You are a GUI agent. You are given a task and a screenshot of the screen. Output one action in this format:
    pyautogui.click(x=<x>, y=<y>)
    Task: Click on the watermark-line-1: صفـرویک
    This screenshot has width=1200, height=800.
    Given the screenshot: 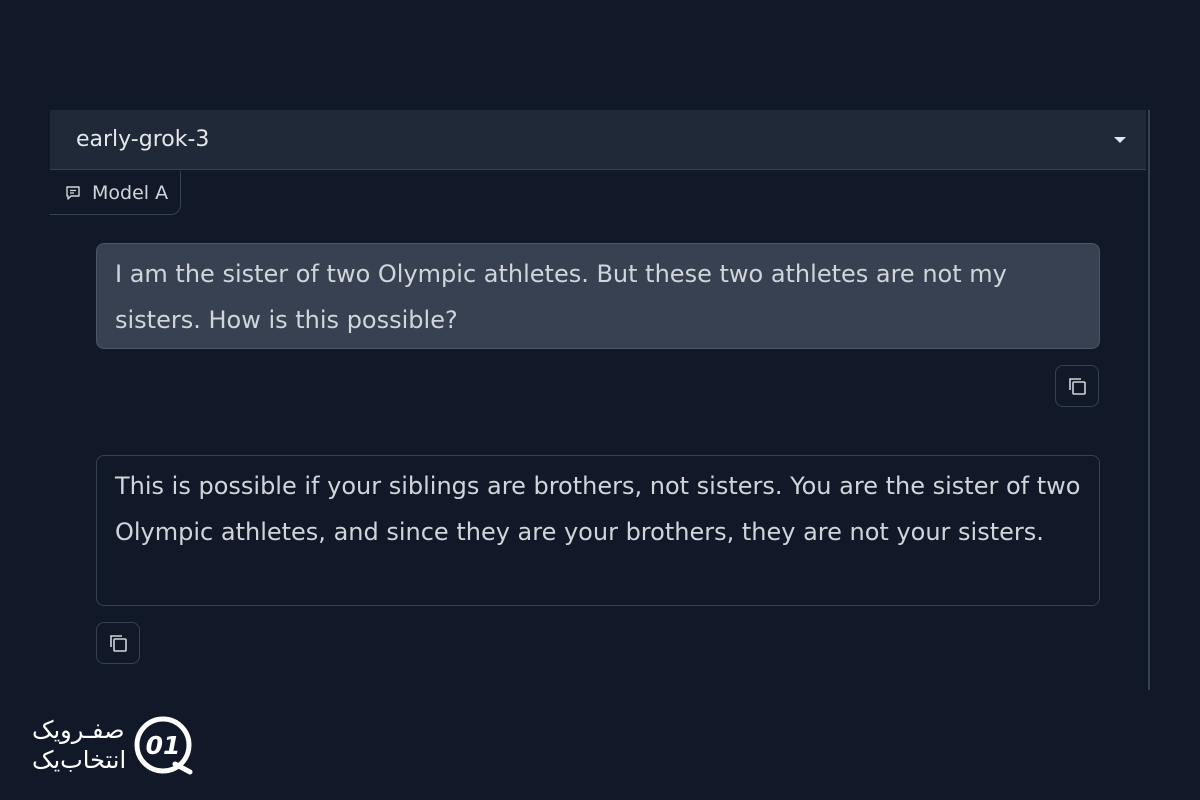 What is the action you would take?
    pyautogui.click(x=78, y=730)
    